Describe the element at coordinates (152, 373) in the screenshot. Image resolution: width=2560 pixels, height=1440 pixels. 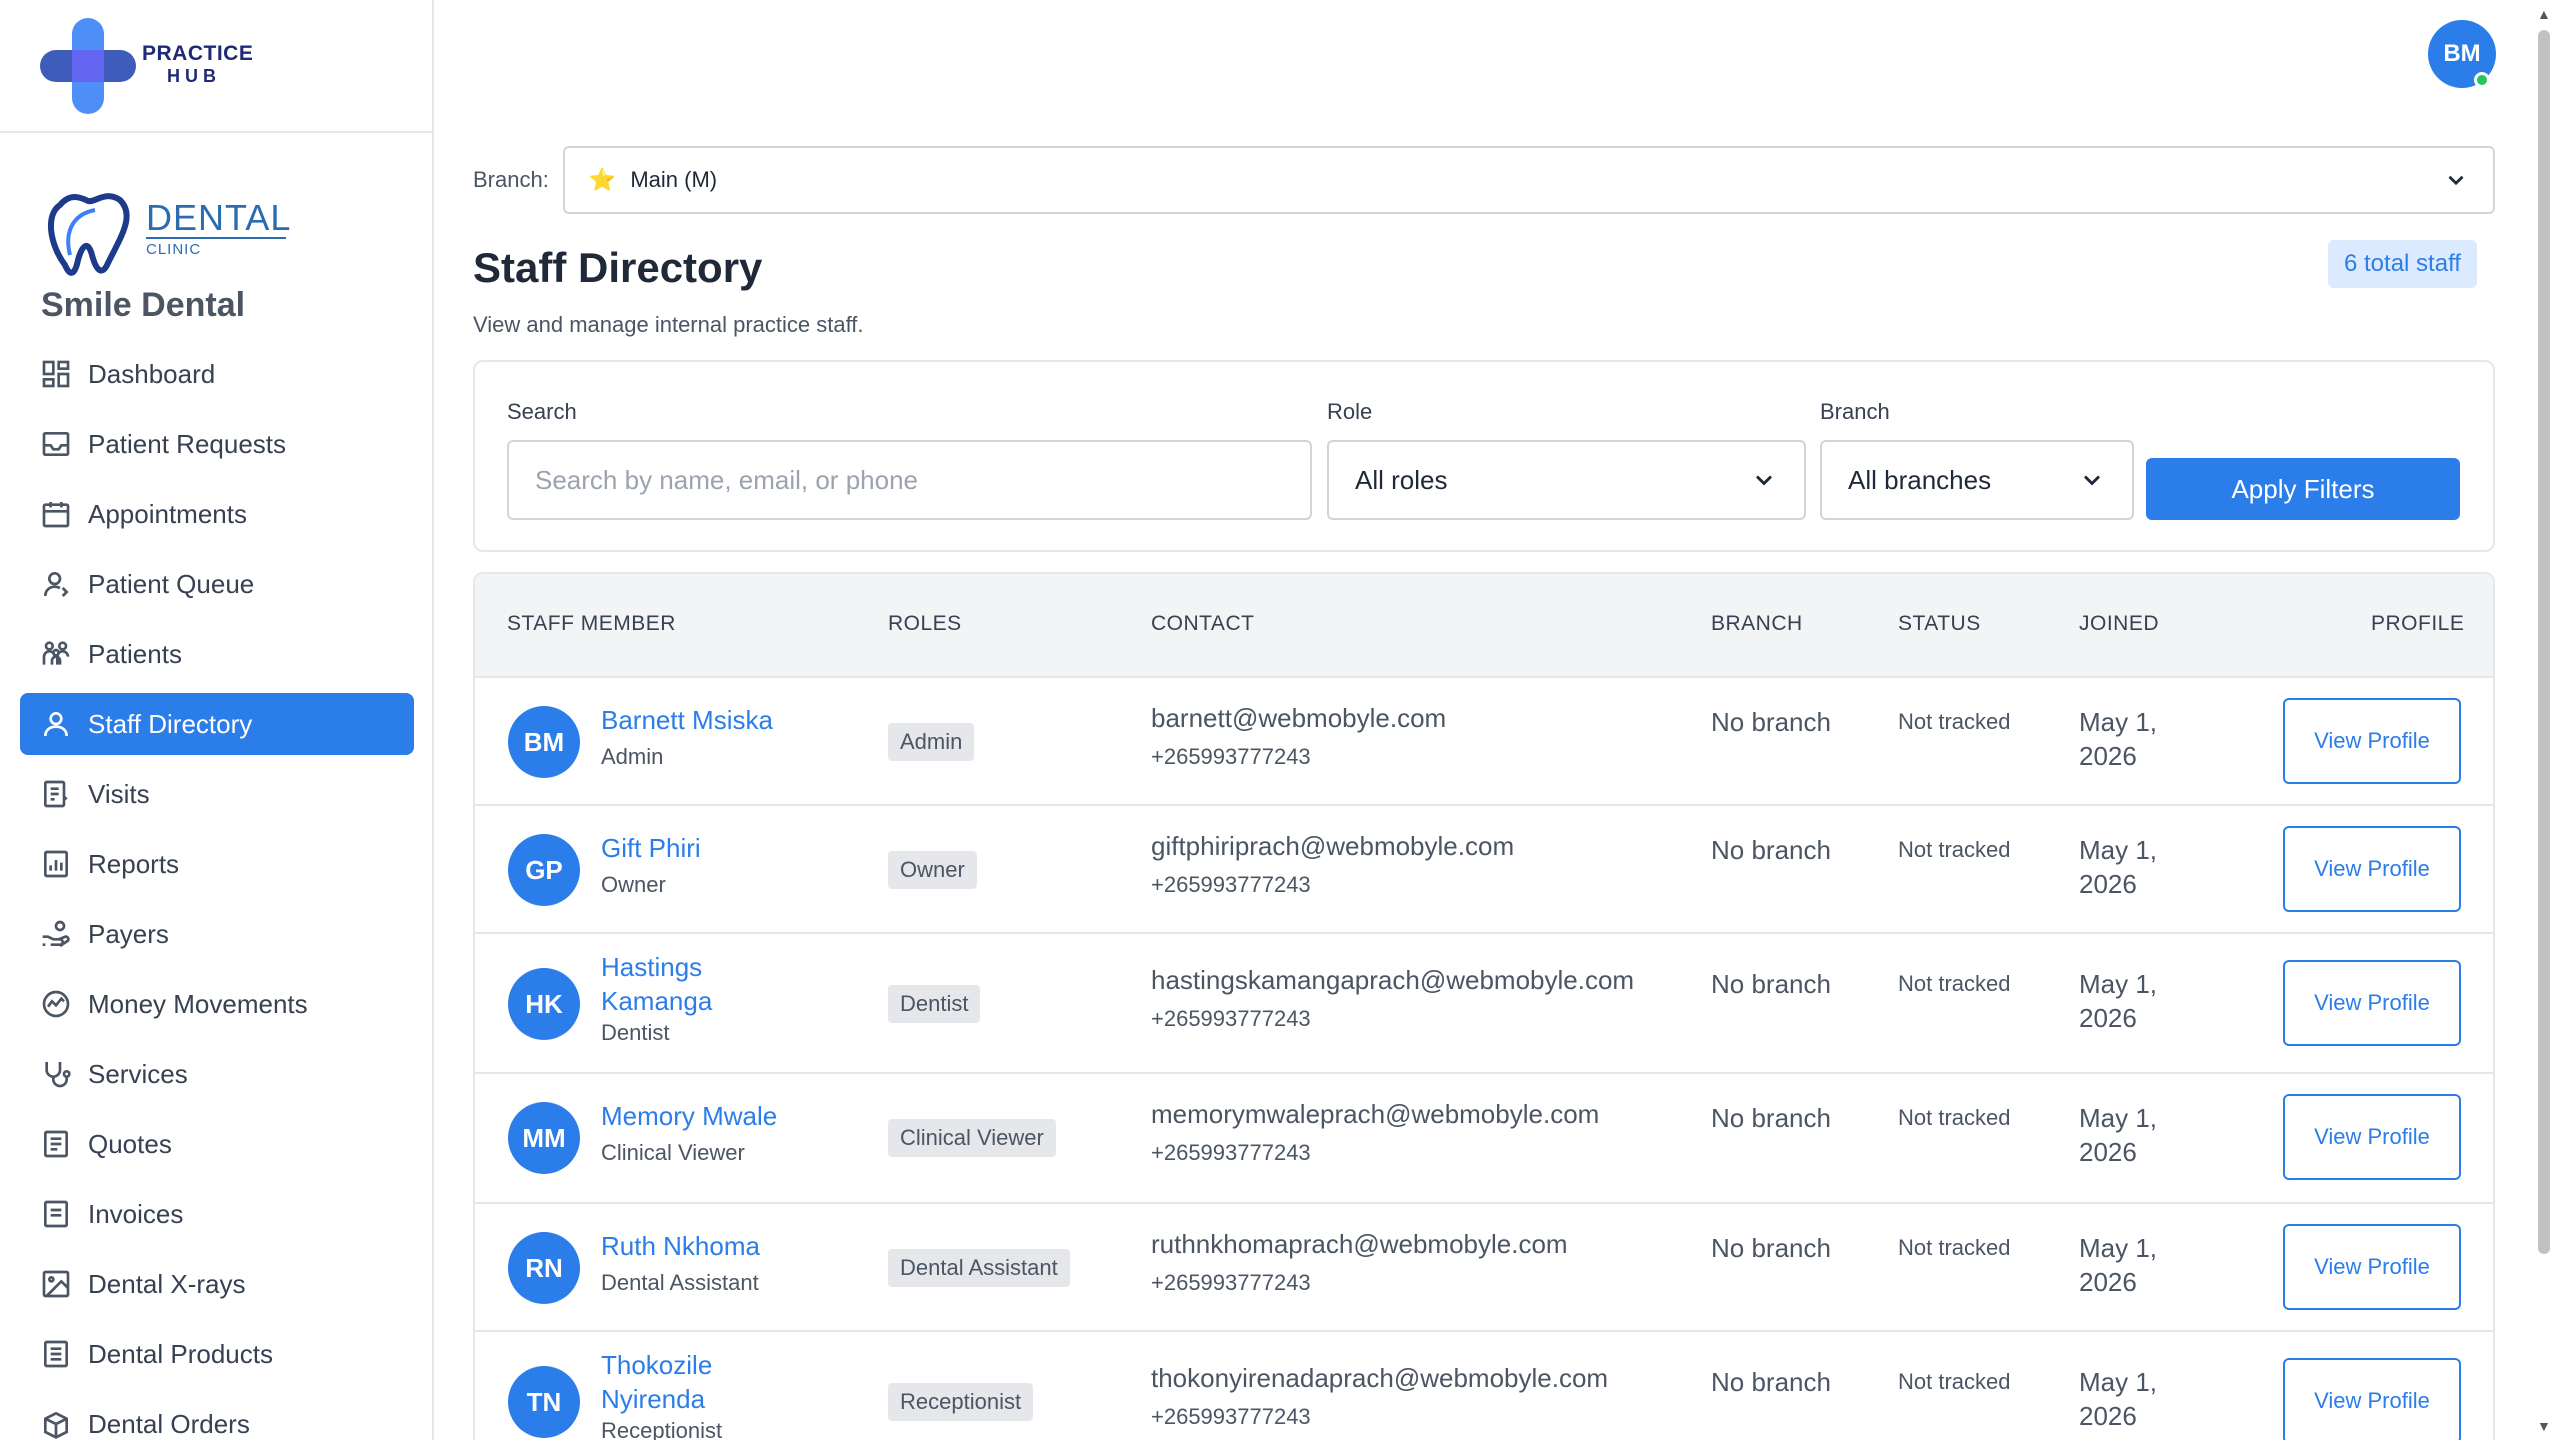
I see `sidebar-item-label: Dashboard` at that location.